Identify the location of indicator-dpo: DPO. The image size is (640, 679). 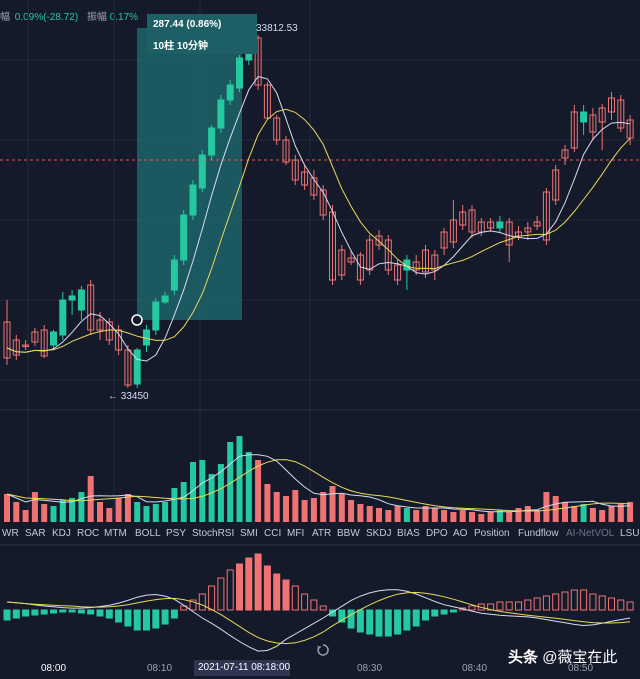
(437, 533).